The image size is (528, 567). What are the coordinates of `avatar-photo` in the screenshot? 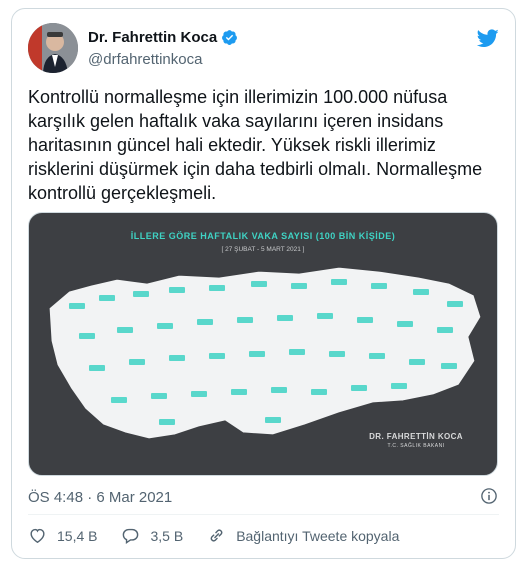 It's located at (53, 48).